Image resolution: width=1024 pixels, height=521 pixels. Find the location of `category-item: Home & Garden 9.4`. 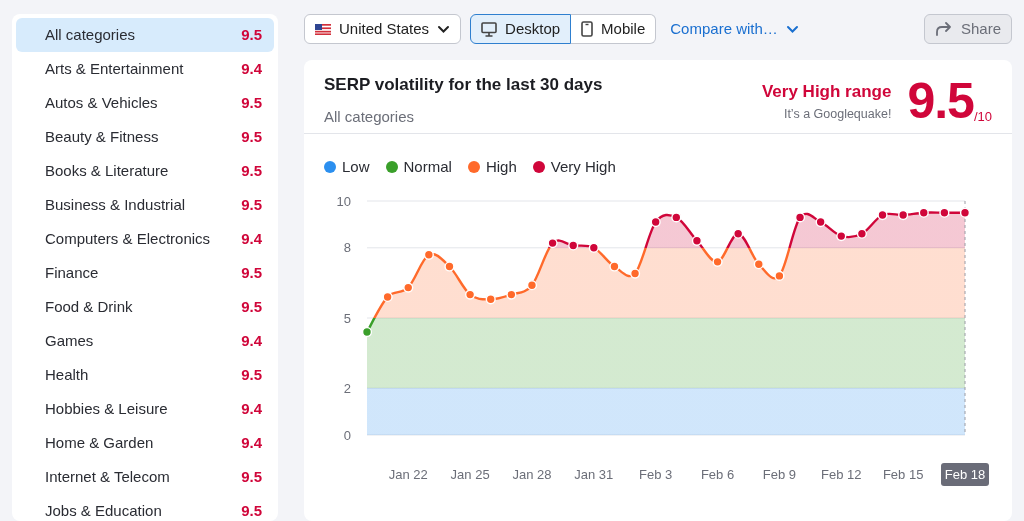

category-item: Home & Garden 9.4 is located at coordinates (145, 443).